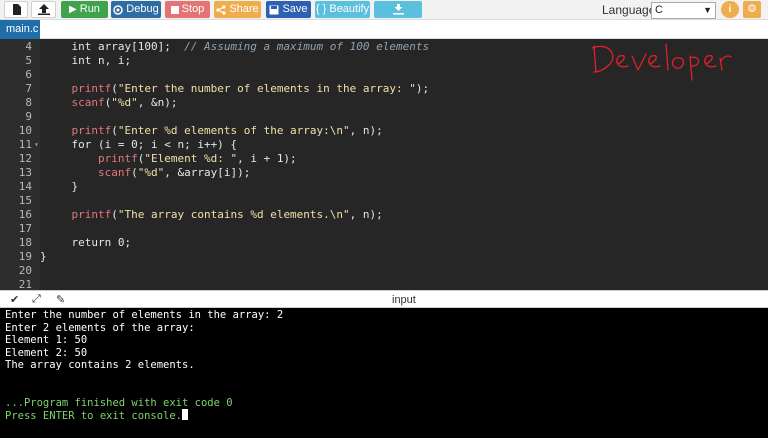 Image resolution: width=768 pixels, height=438 pixels. I want to click on beautify-button: { } Beautify, so click(342, 9).